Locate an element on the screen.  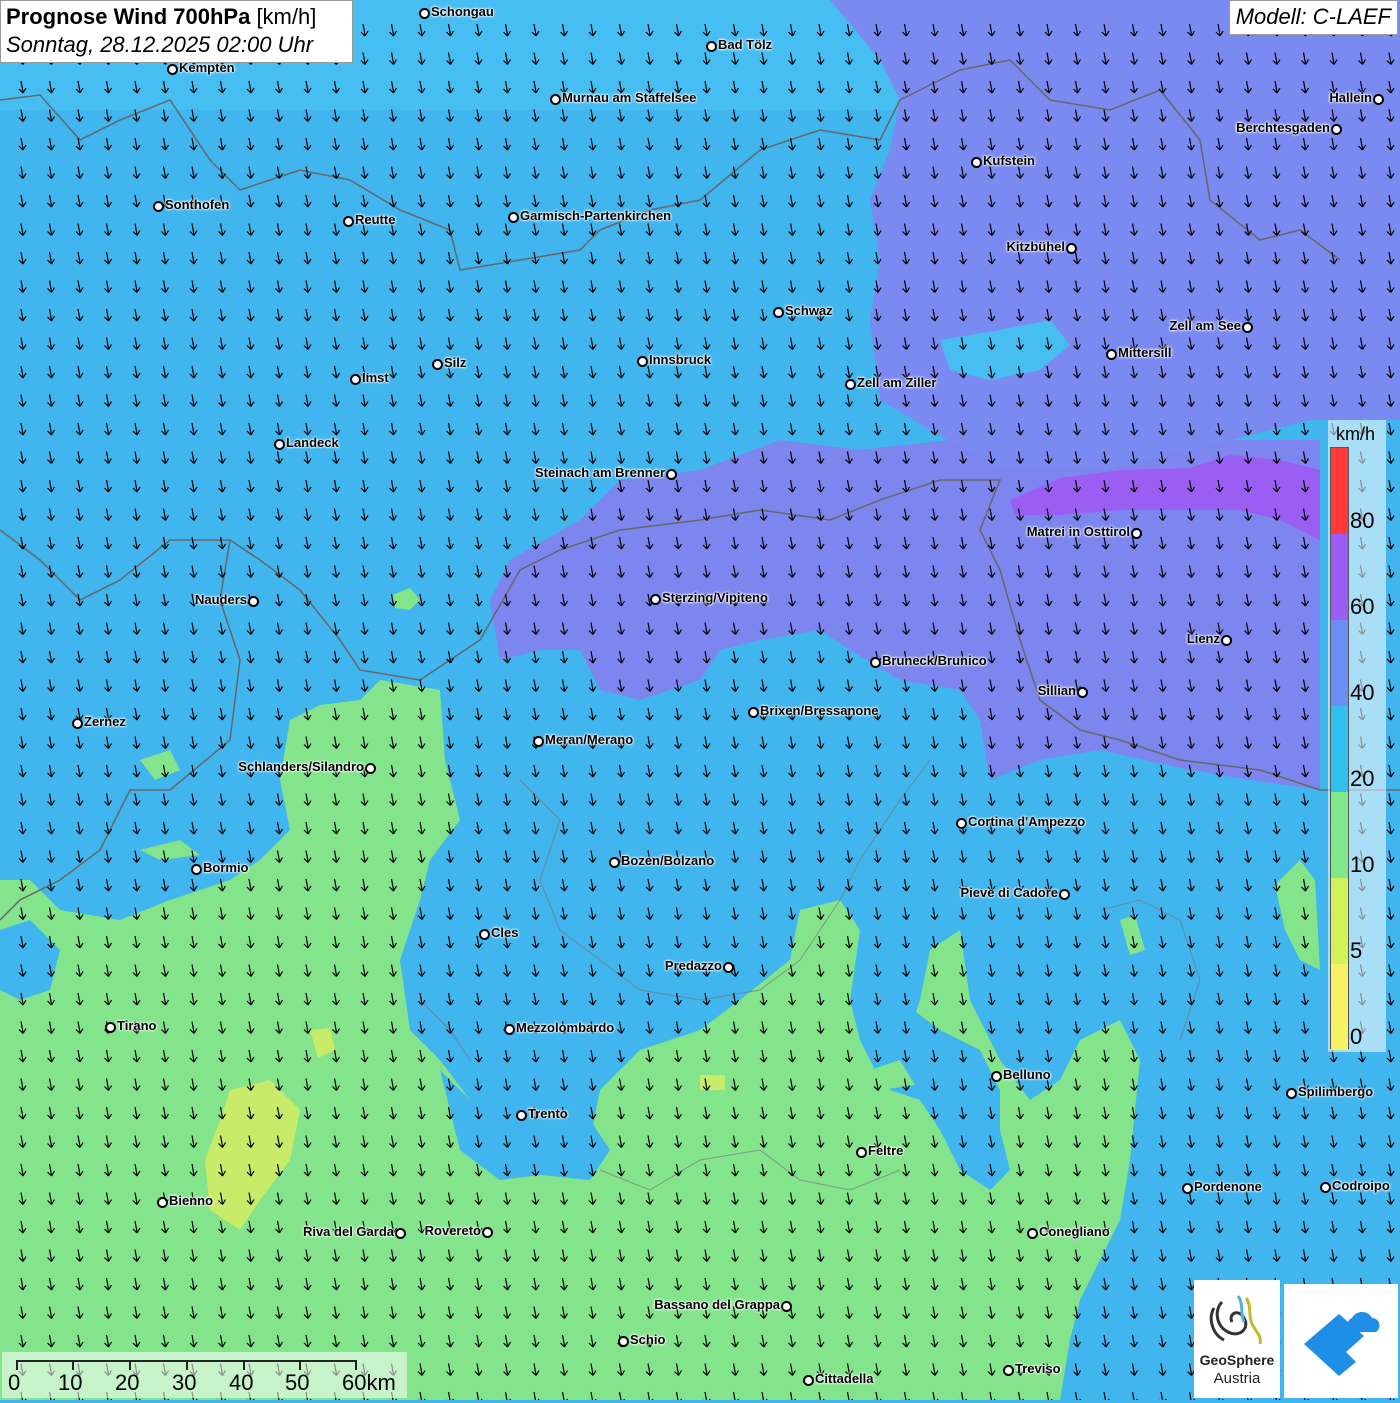
scale-label: 50 is located at coordinates (297, 1382).